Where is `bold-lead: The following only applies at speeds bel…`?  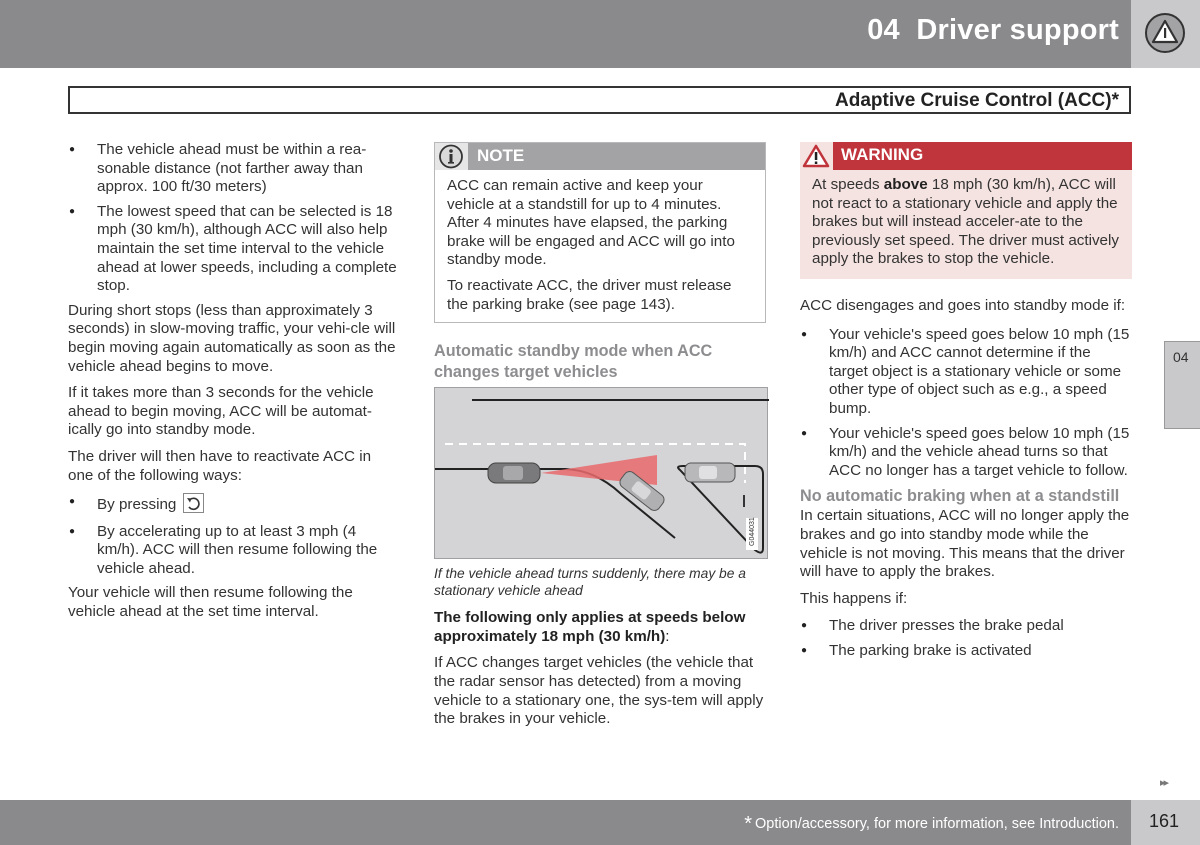 bold-lead: The following only applies at speeds bel… is located at coordinates (600, 627).